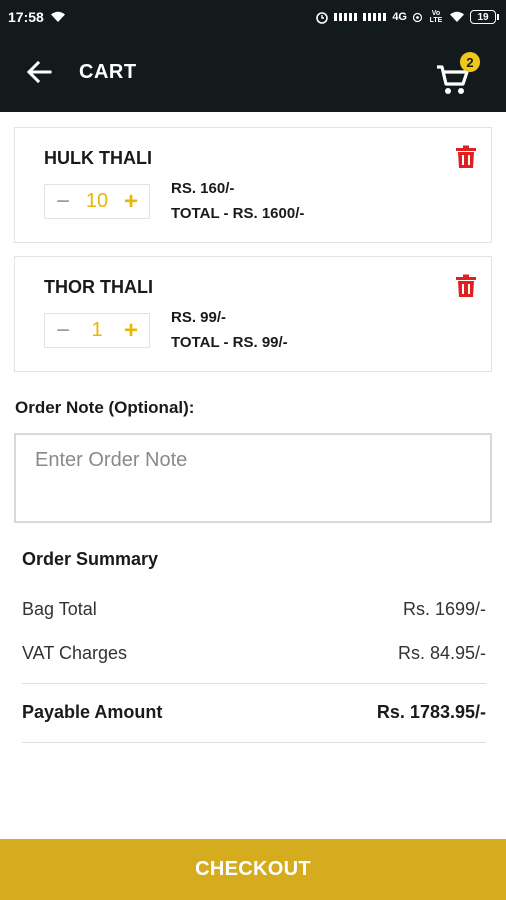 Image resolution: width=506 pixels, height=900 pixels. I want to click on signal-icon, so click(346, 17).